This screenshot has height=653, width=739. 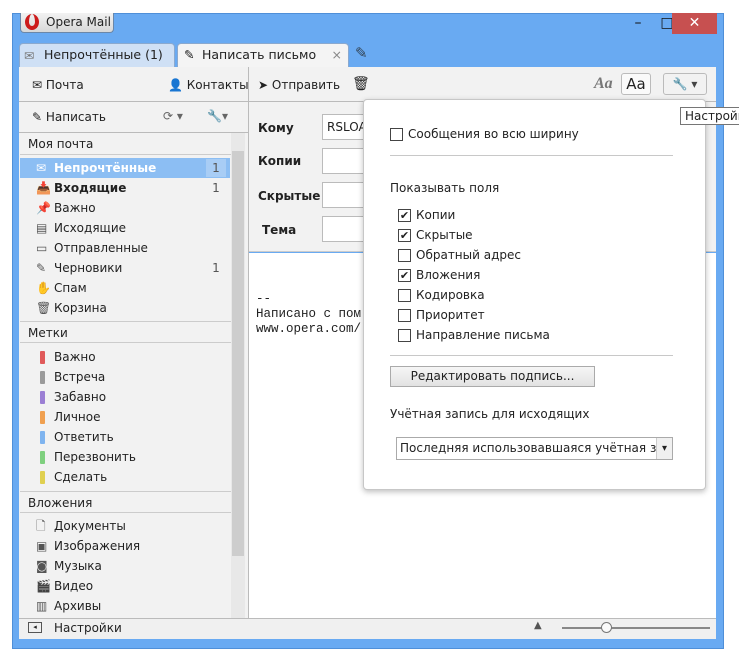 I want to click on attachment-item: ▣ Изображения, so click(x=124, y=546).